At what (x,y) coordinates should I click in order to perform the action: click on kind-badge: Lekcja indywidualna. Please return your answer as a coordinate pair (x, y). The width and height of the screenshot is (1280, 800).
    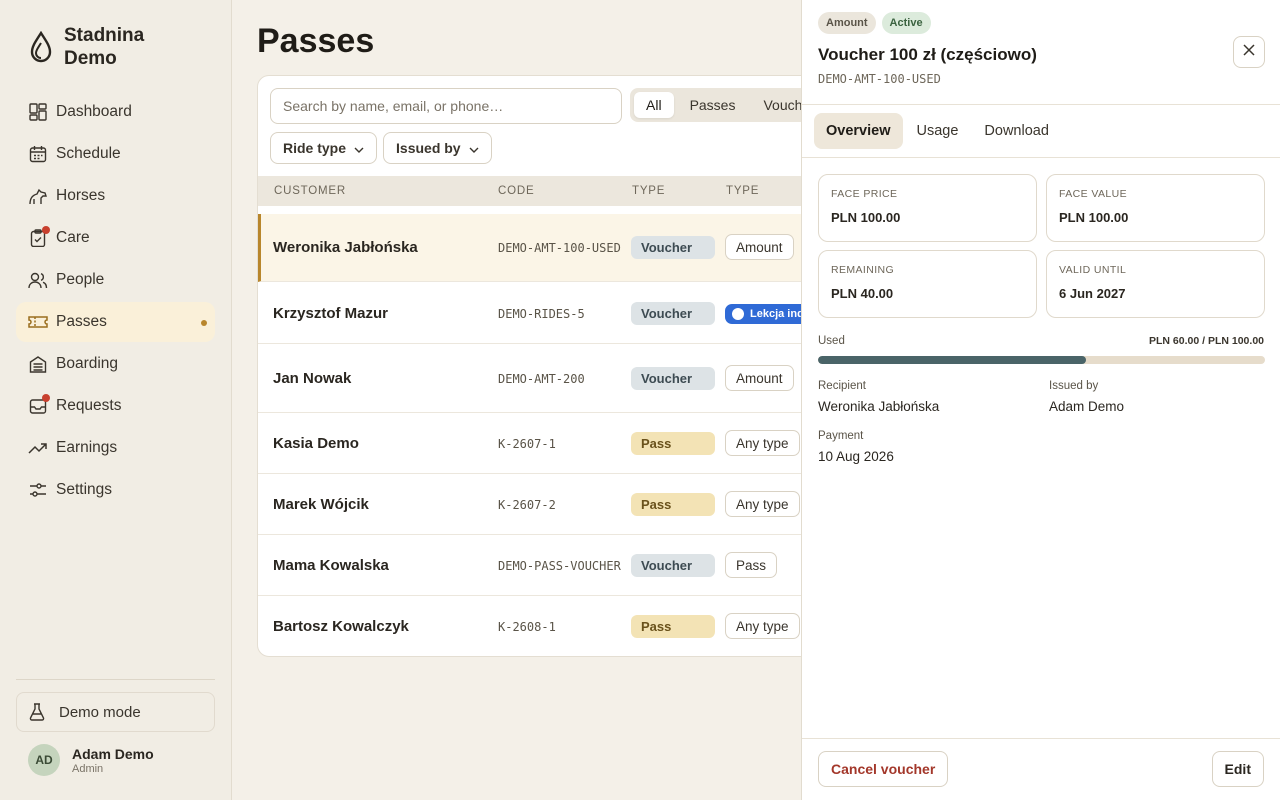
    Looking at the image, I should click on (763, 314).